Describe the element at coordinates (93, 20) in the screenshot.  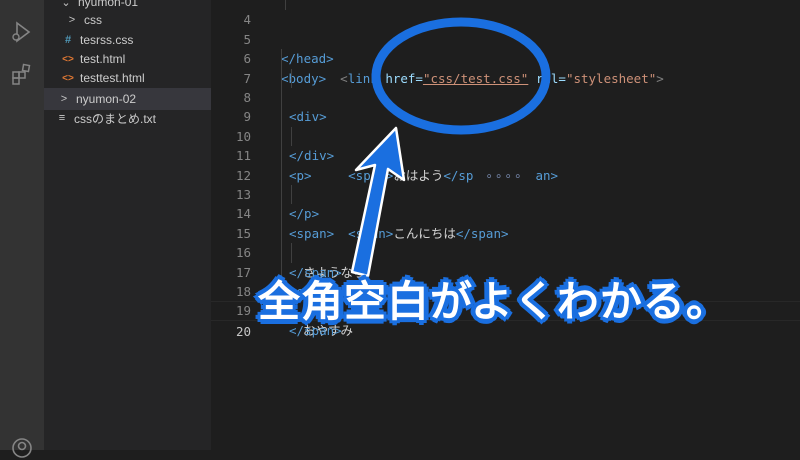
I see `tree-item-label: css` at that location.